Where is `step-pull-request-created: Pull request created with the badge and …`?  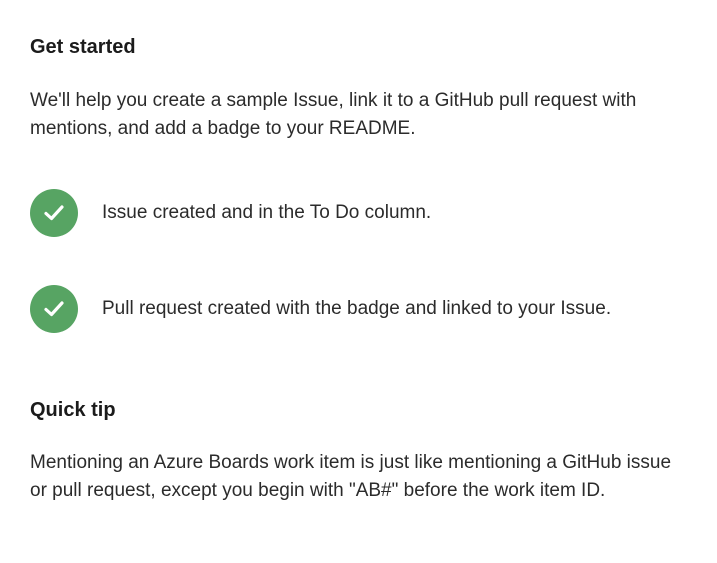
step-pull-request-created: Pull request created with the badge and … is located at coordinates (360, 309).